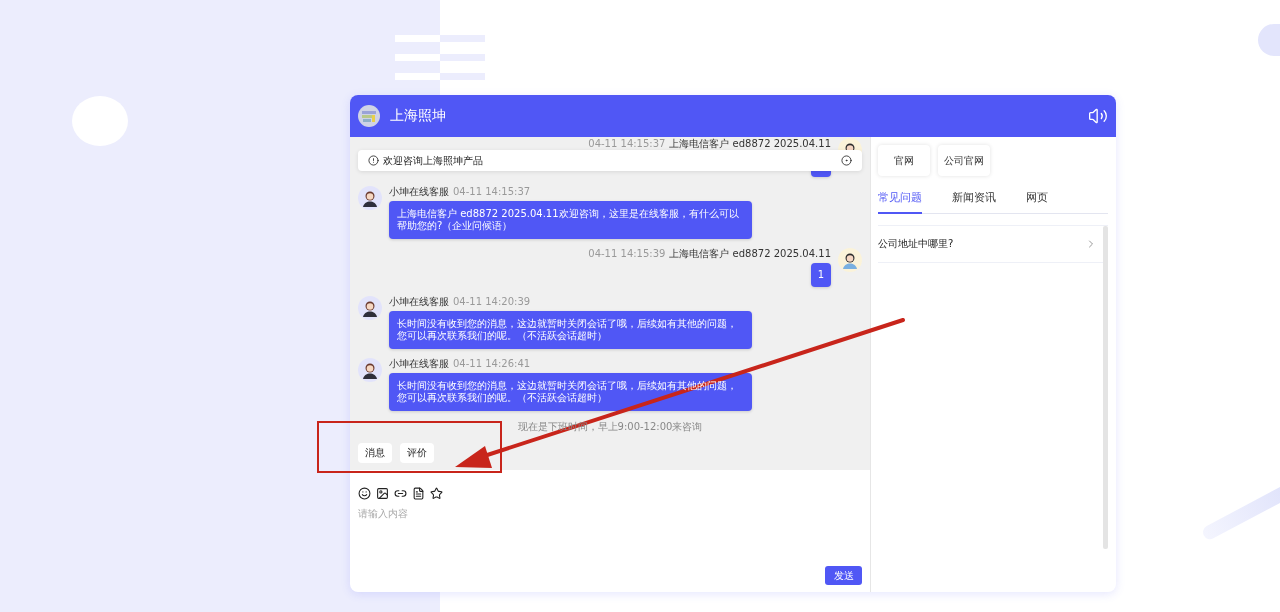 The image size is (1280, 612). I want to click on link-button: 官网, so click(904, 160).